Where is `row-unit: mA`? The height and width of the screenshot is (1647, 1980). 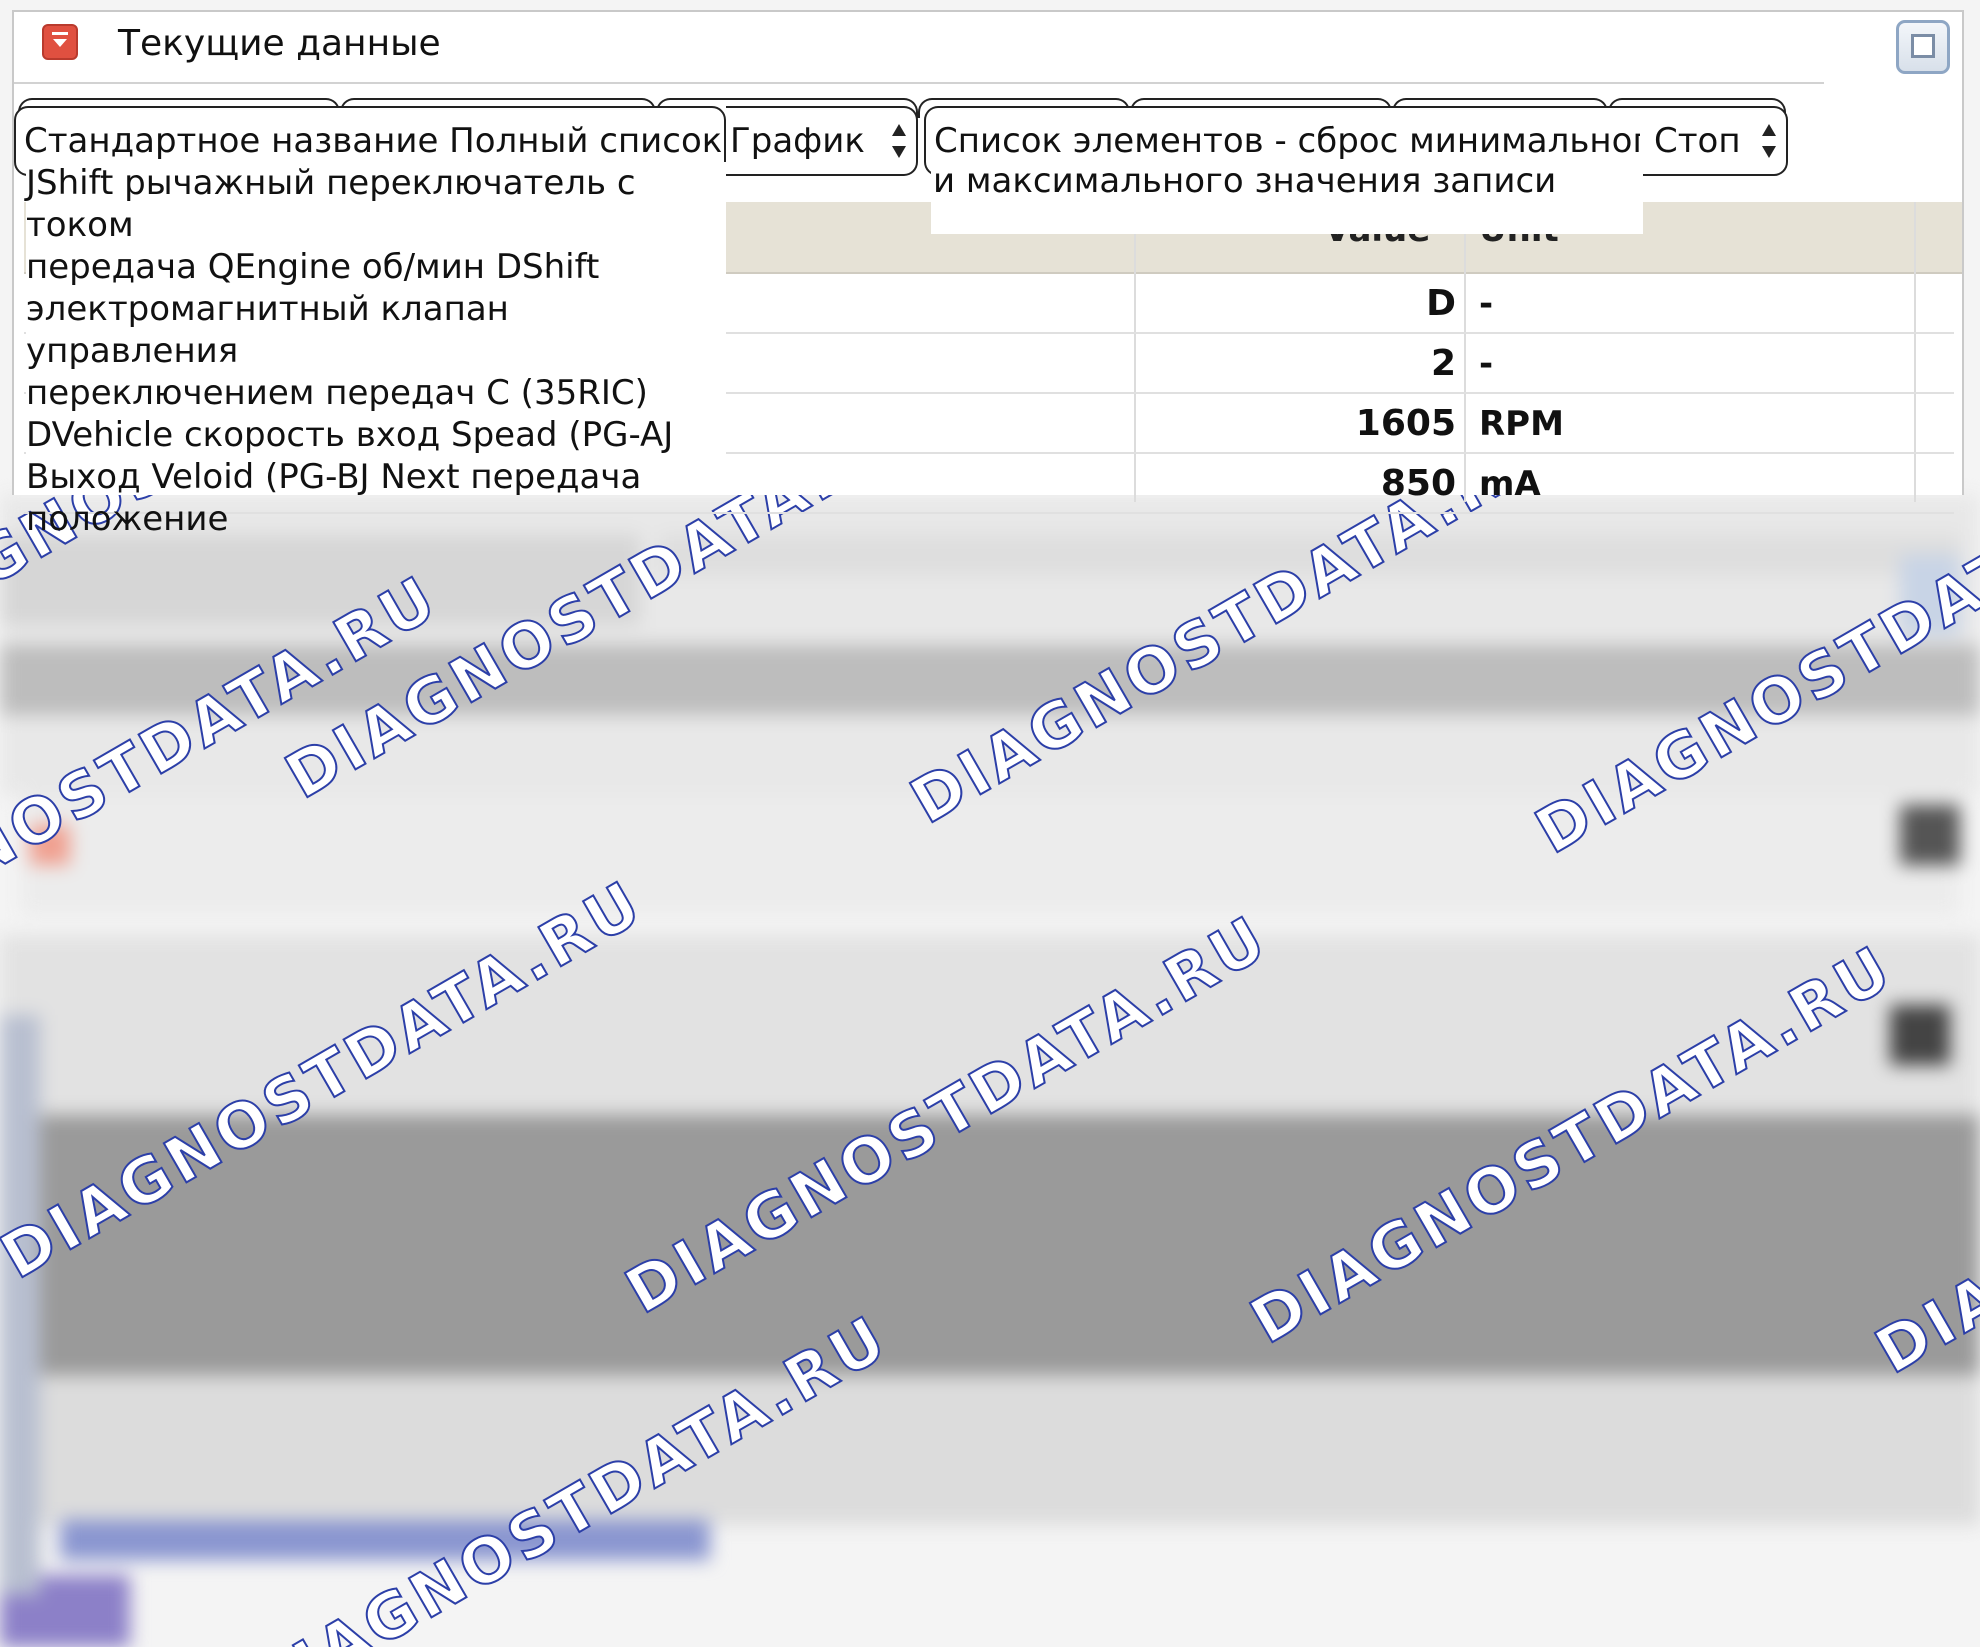 row-unit: mA is located at coordinates (1510, 484).